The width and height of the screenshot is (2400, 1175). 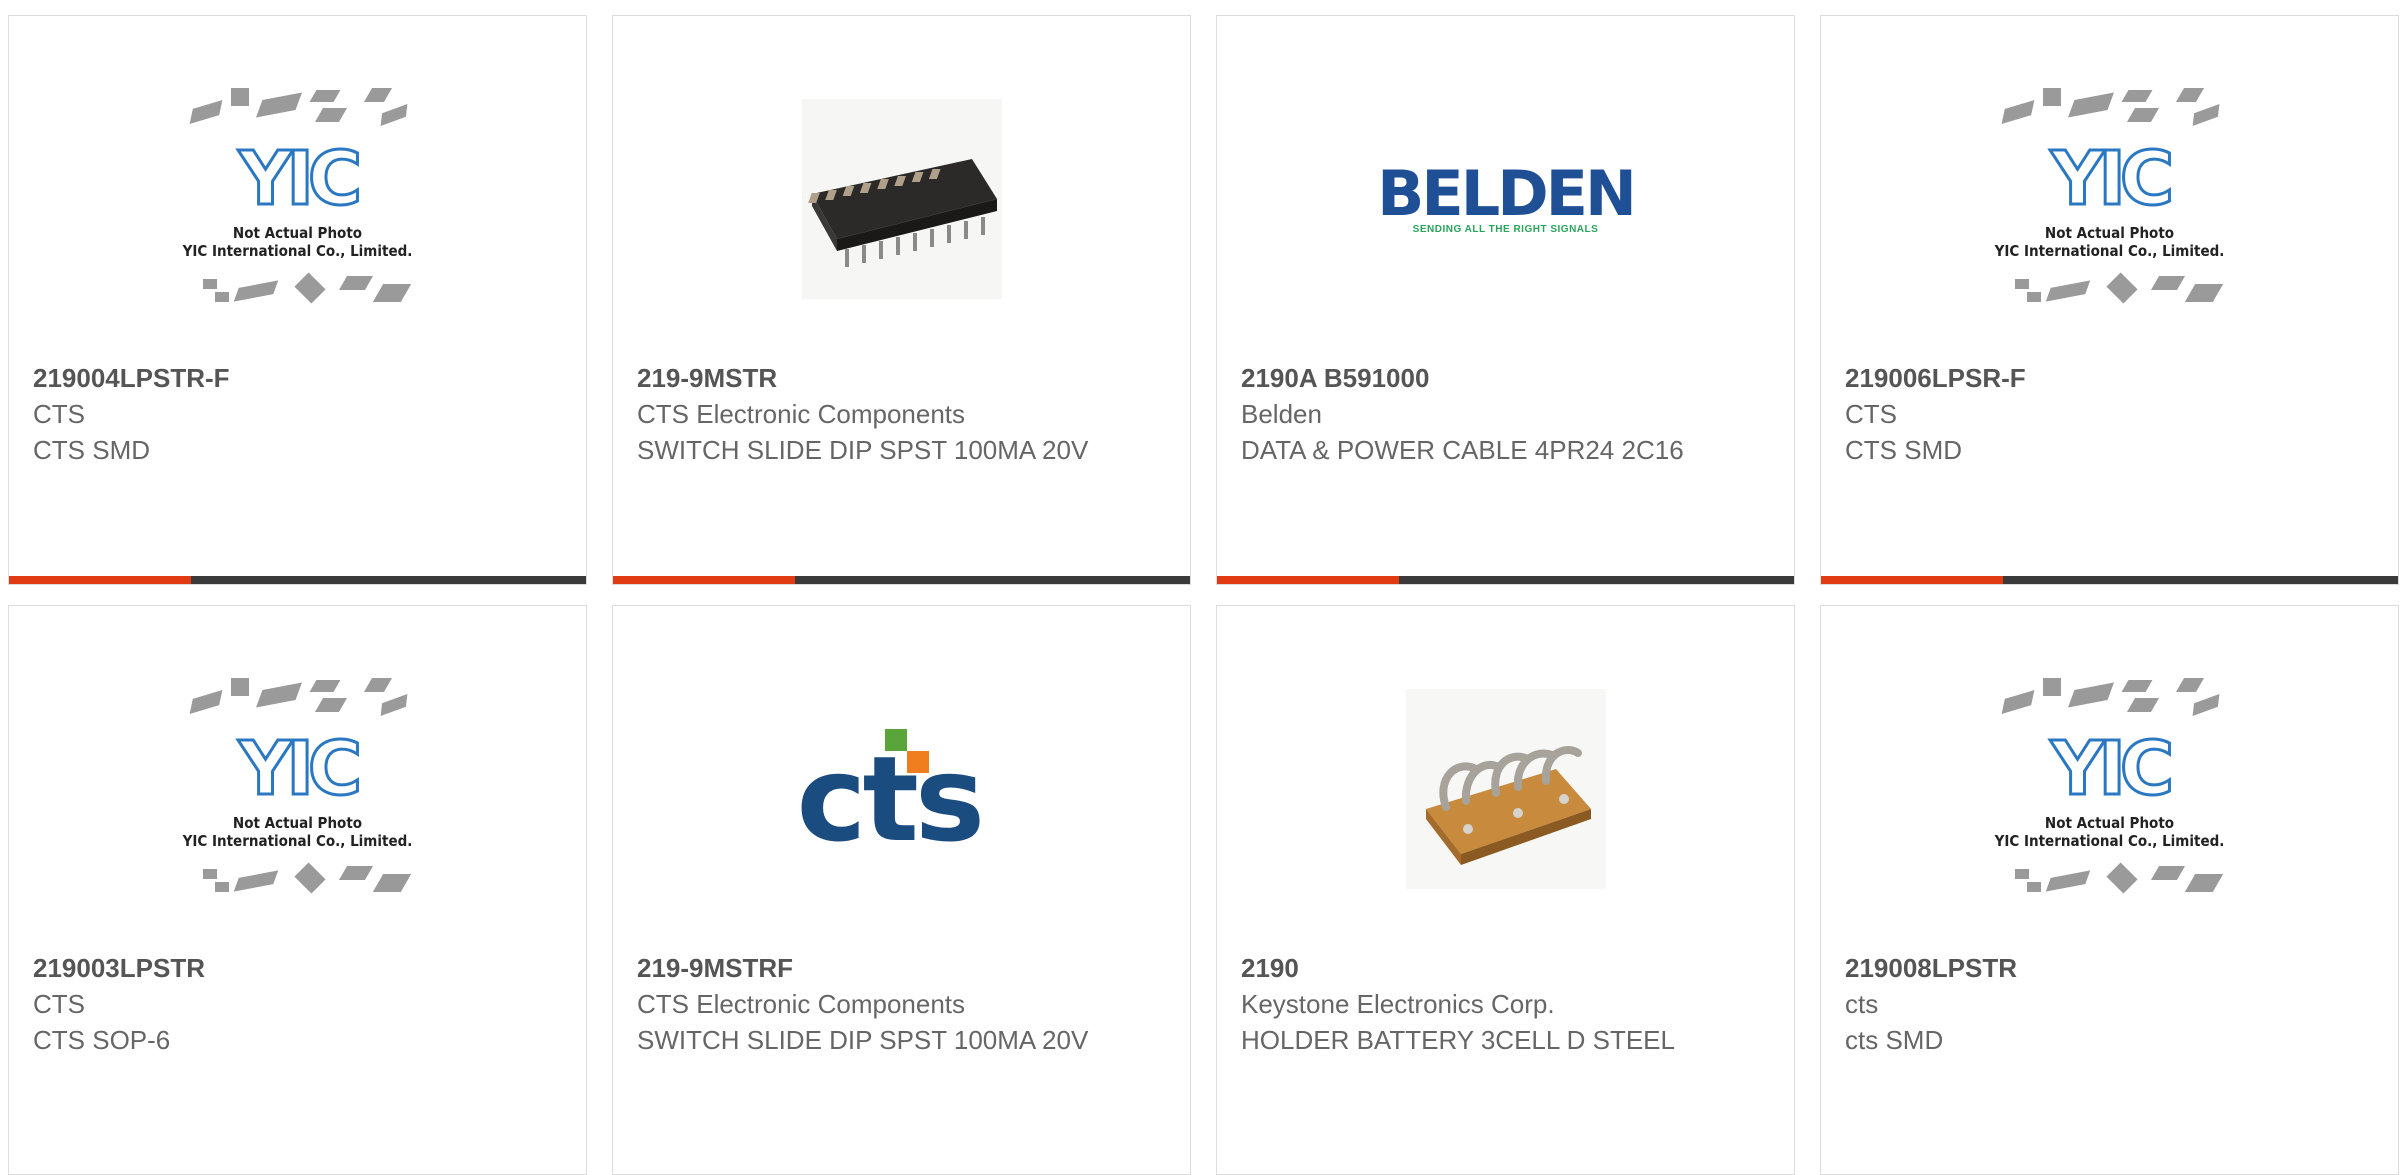 I want to click on cts-logo: cts, so click(x=902, y=789).